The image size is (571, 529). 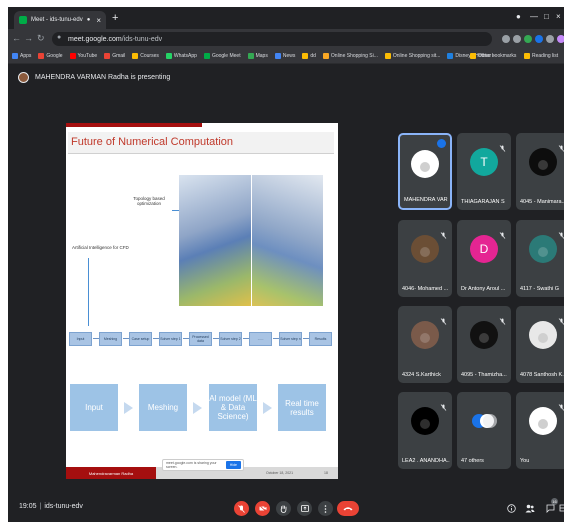 I want to click on camera-off-button, so click(x=262, y=508).